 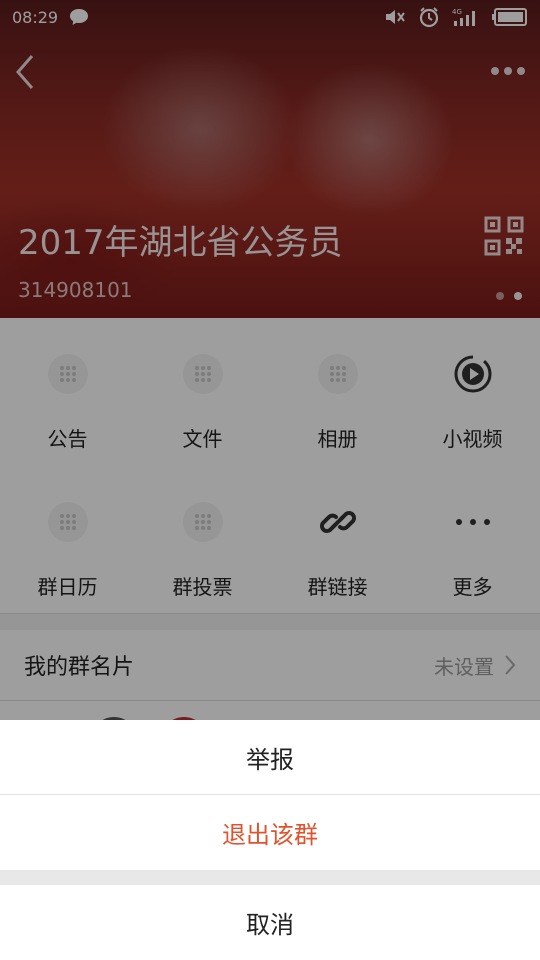 What do you see at coordinates (270, 877) in the screenshot?
I see `sheet-gap` at bounding box center [270, 877].